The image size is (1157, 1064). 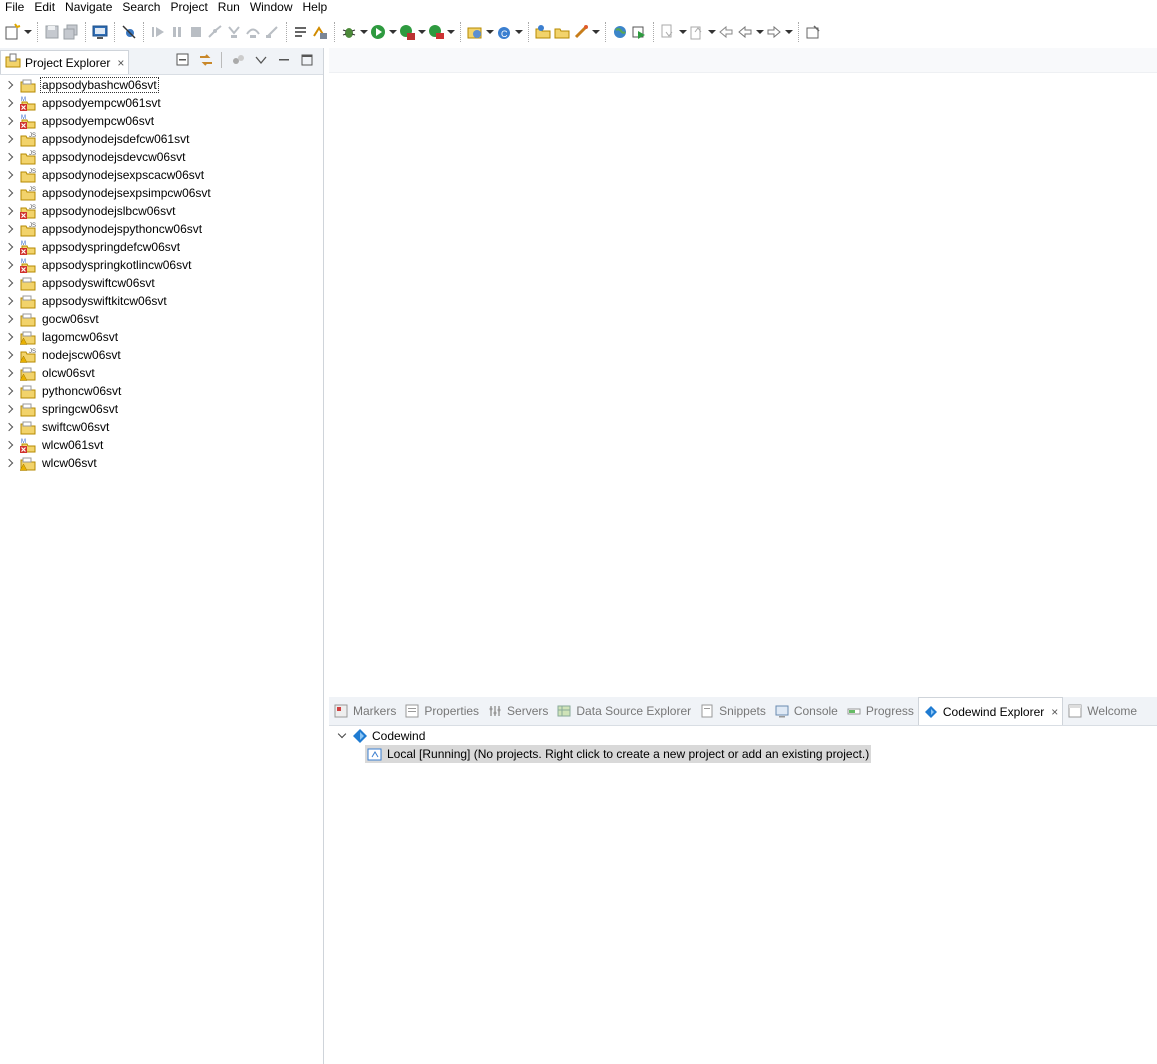 I want to click on new-java-class-dropdown-icon, so click(x=519, y=32).